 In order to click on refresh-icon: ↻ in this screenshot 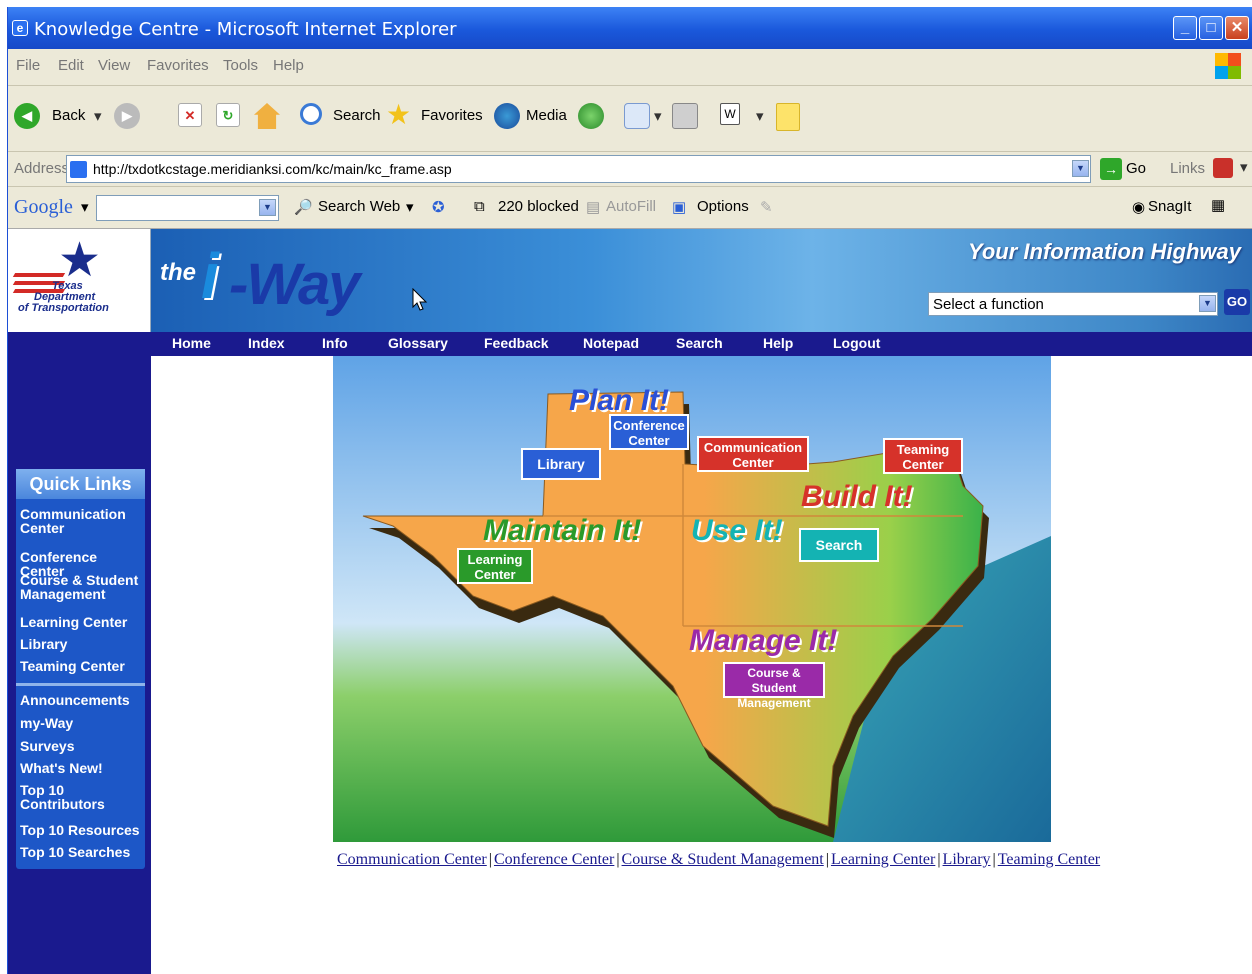, I will do `click(228, 115)`.